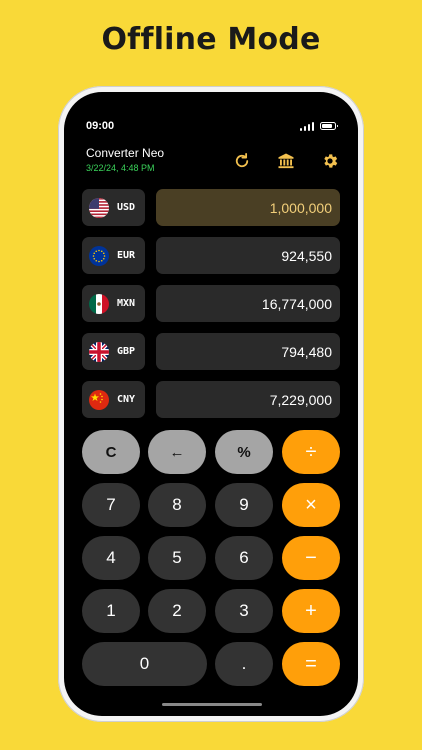  I want to click on refresh-icon, so click(242, 161).